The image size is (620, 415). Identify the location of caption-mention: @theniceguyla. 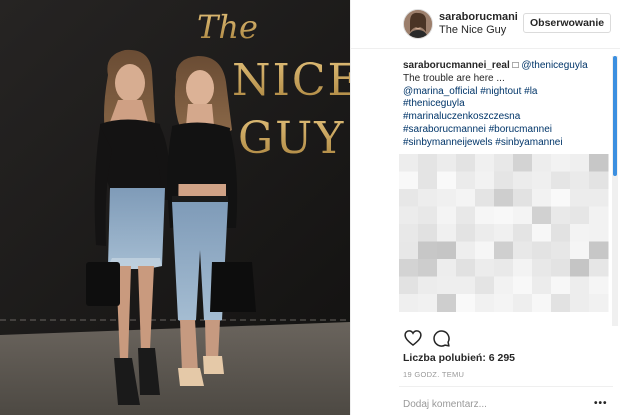
(554, 65).